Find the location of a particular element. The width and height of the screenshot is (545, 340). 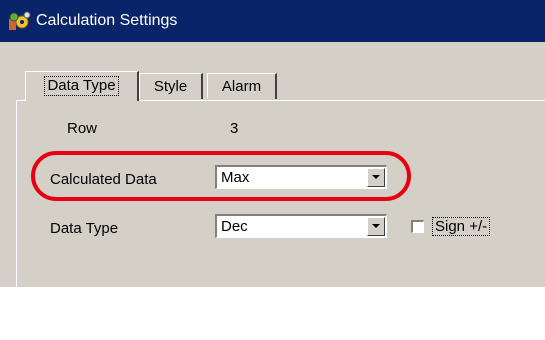

calculated-data-label: Calculated Data is located at coordinates (103, 179).